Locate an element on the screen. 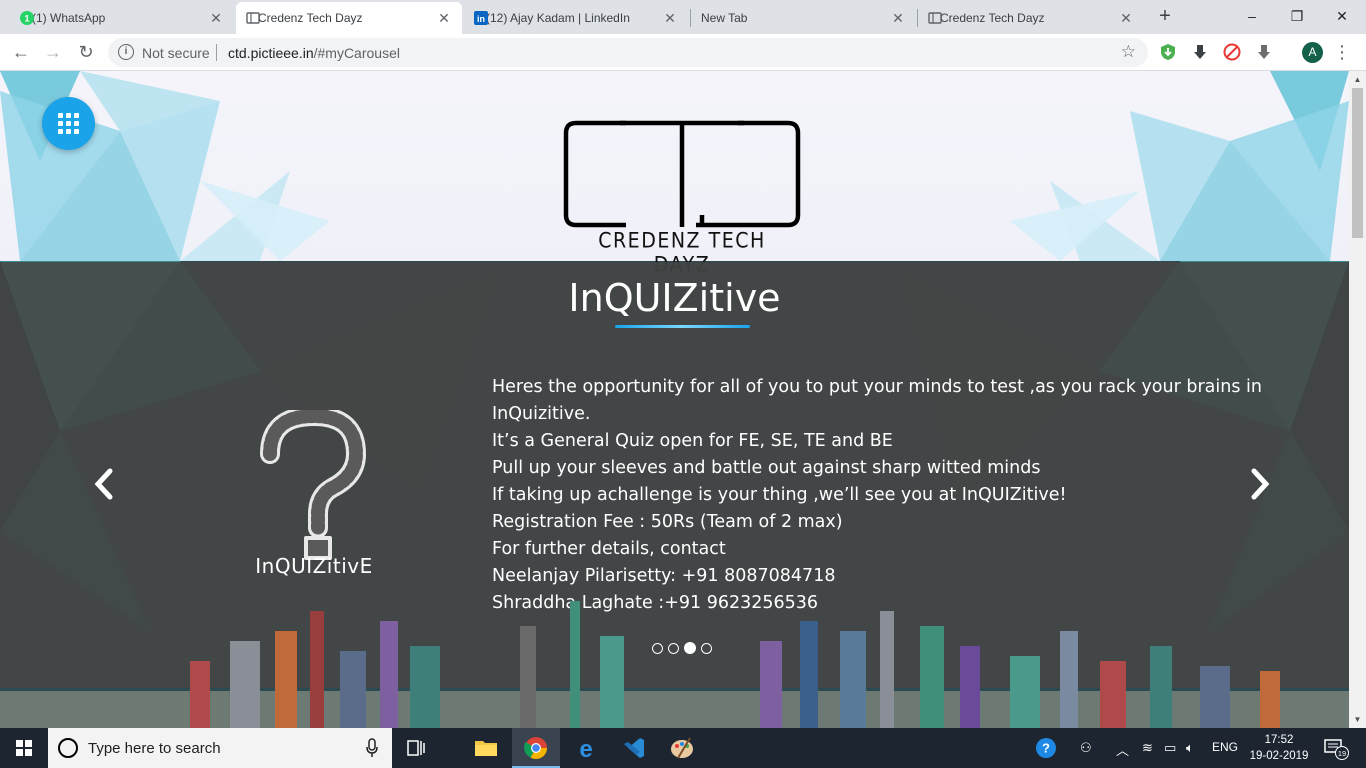 The width and height of the screenshot is (1366, 768). back-button: ← is located at coordinates (21, 52).